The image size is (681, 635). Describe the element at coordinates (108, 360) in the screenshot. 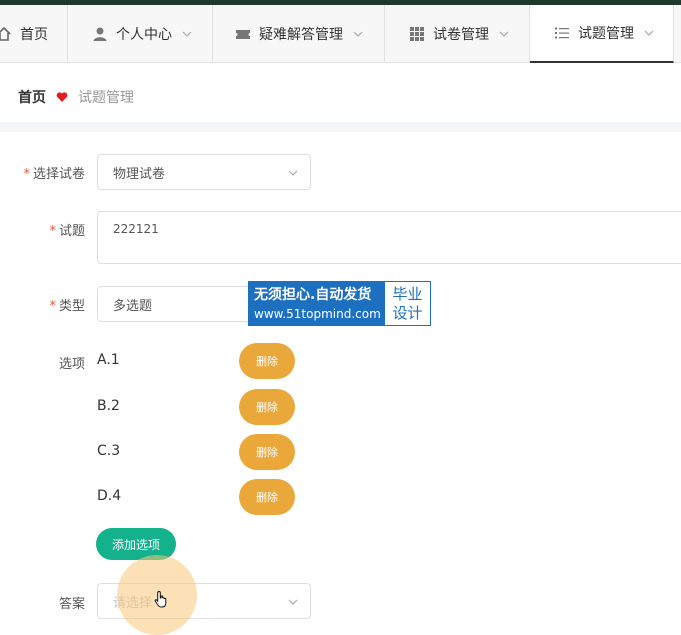

I see `option-text: A.1` at that location.